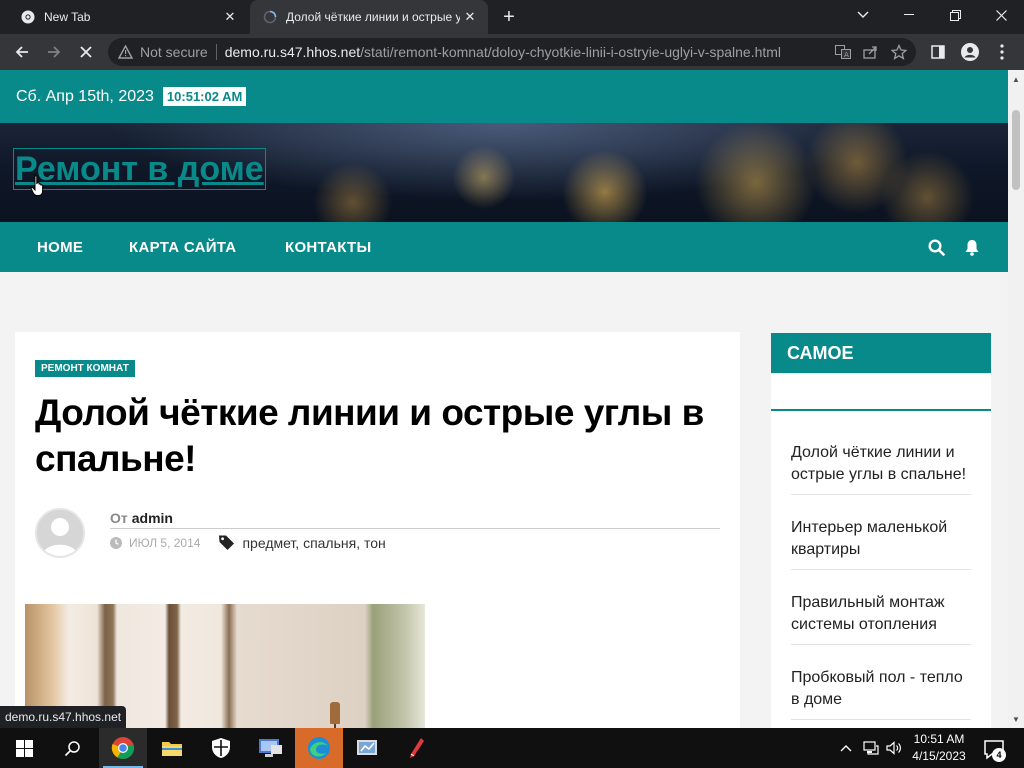 The height and width of the screenshot is (768, 1024). What do you see at coordinates (939, 756) in the screenshot?
I see `clock-date: 4/15/2023` at bounding box center [939, 756].